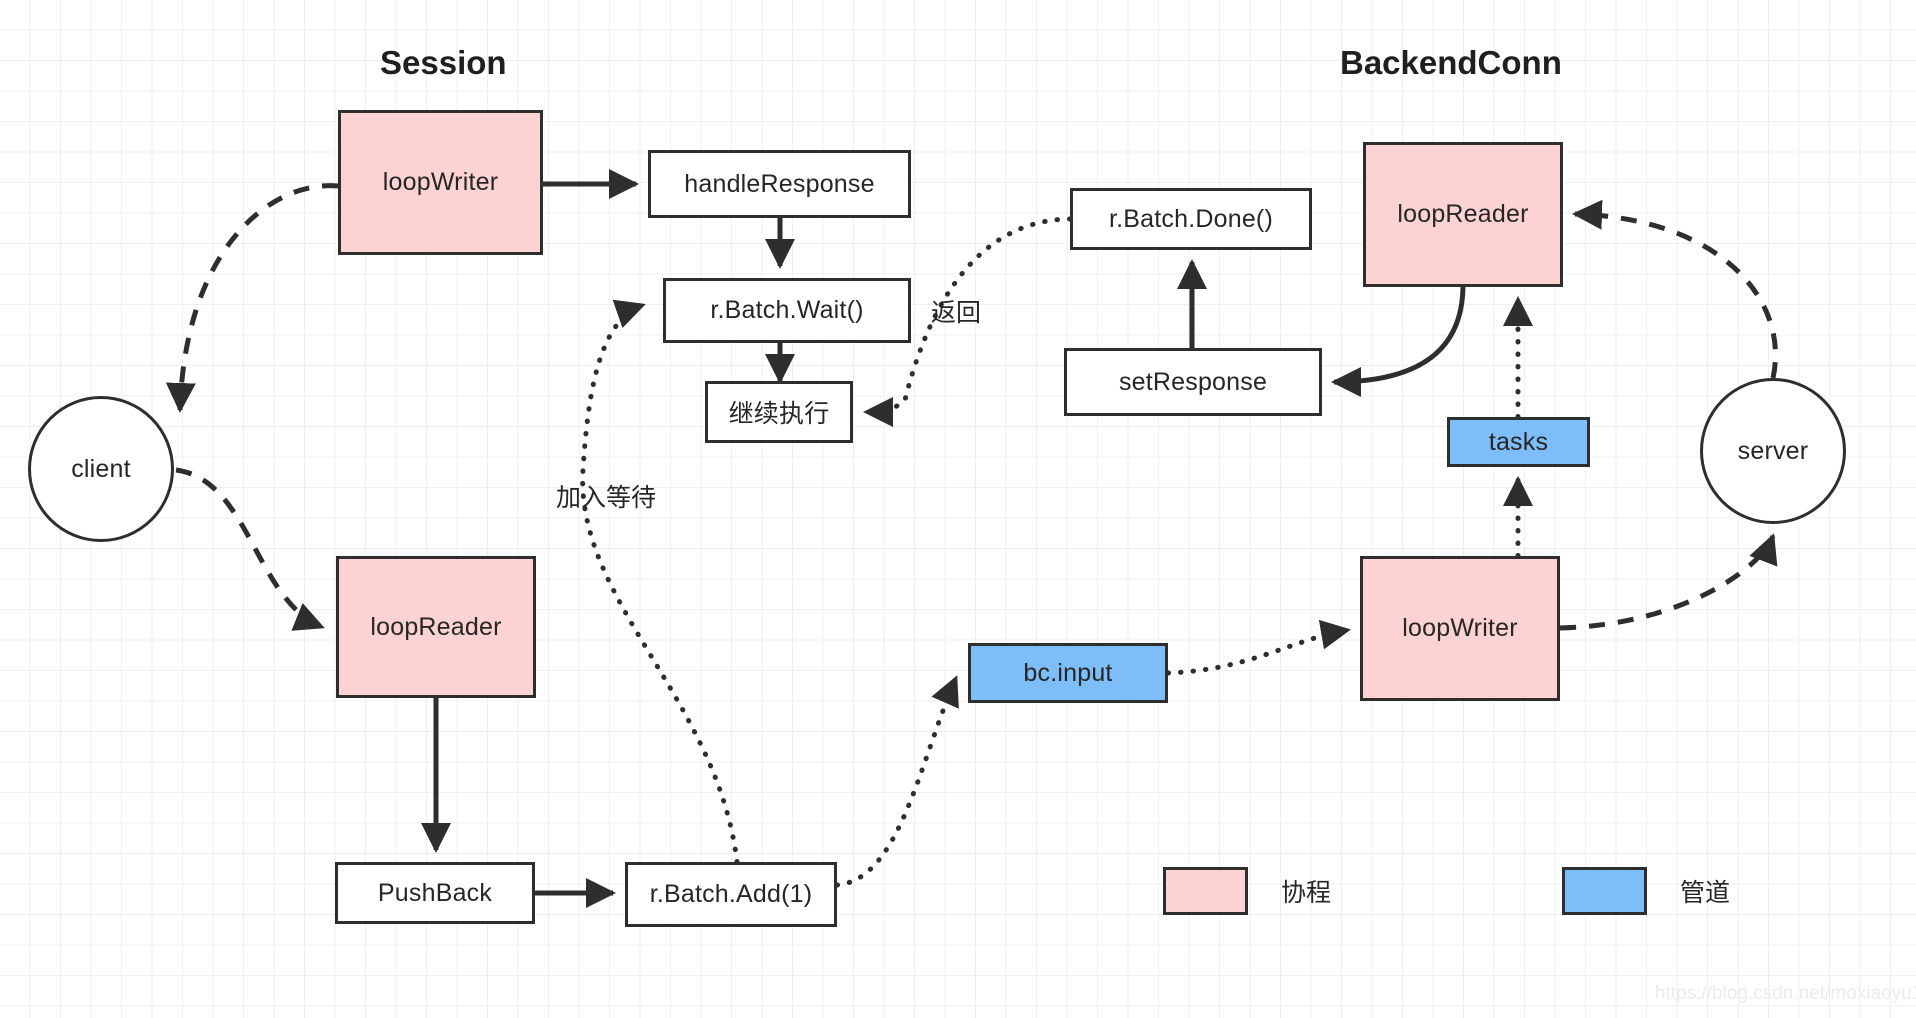 The width and height of the screenshot is (1916, 1018). What do you see at coordinates (252, 298) in the screenshot?
I see `edge-session-loopwriter-to-client` at bounding box center [252, 298].